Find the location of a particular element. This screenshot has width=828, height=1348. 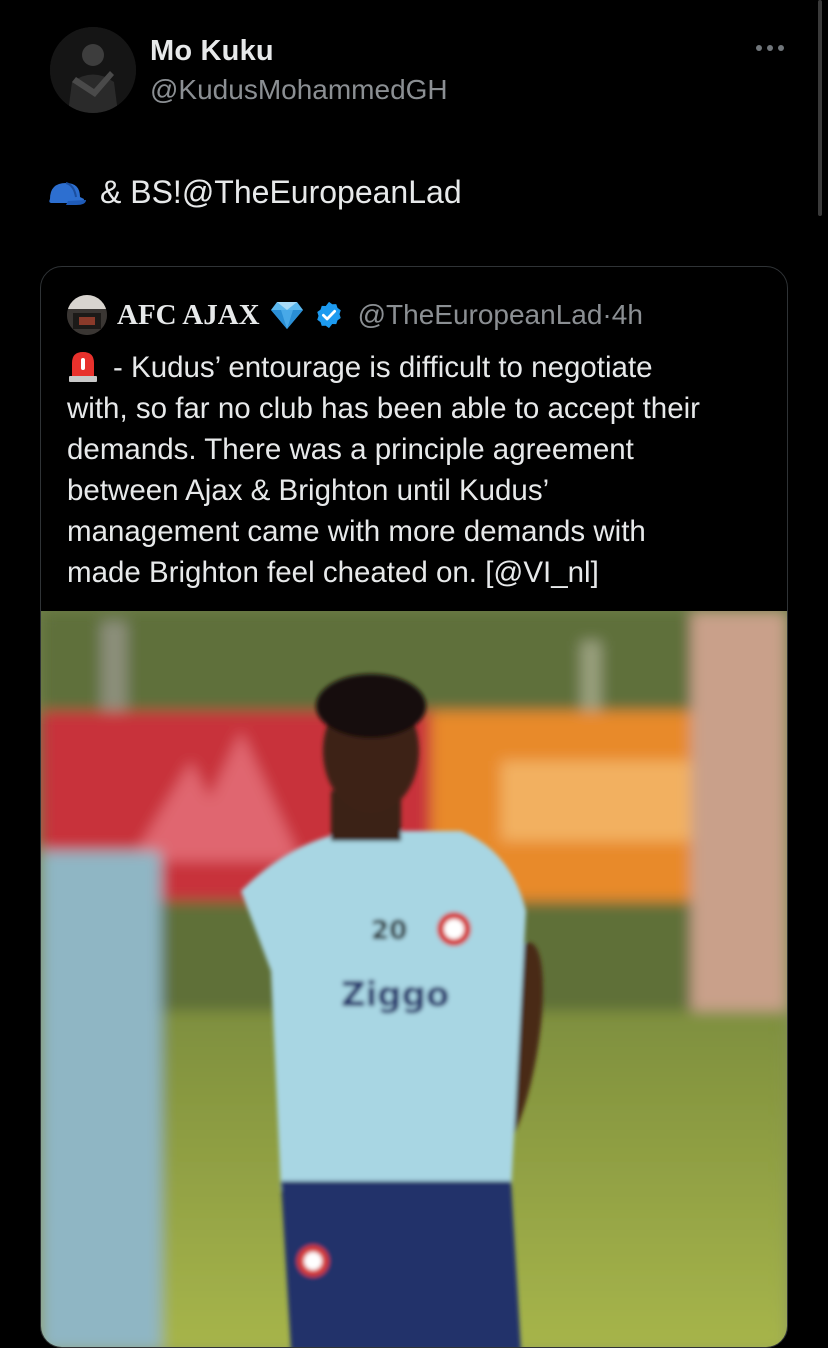

cap-icon is located at coordinates (67, 193).